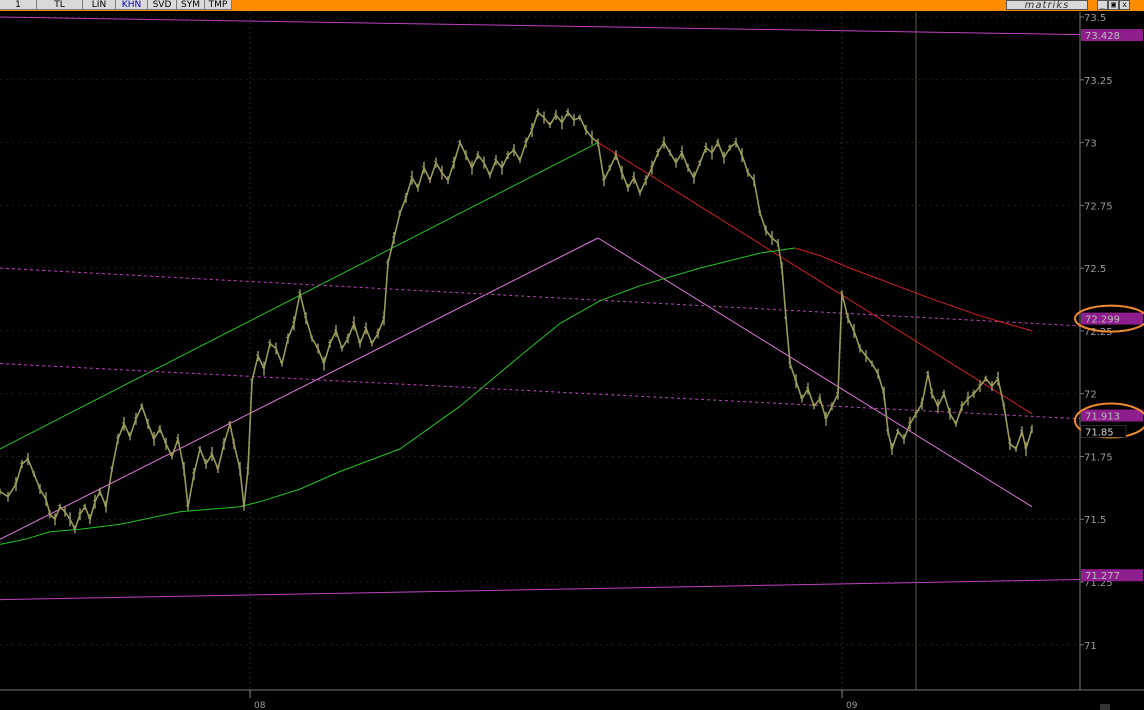 This screenshot has height=710, width=1144. I want to click on scroll-handle, so click(1105, 707).